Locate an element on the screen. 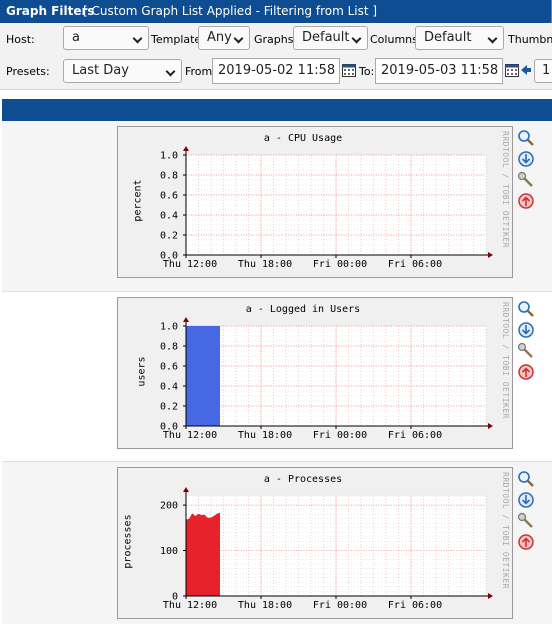 Image resolution: width=552 pixels, height=624 pixels. timespan-select: 1 is located at coordinates (543, 71).